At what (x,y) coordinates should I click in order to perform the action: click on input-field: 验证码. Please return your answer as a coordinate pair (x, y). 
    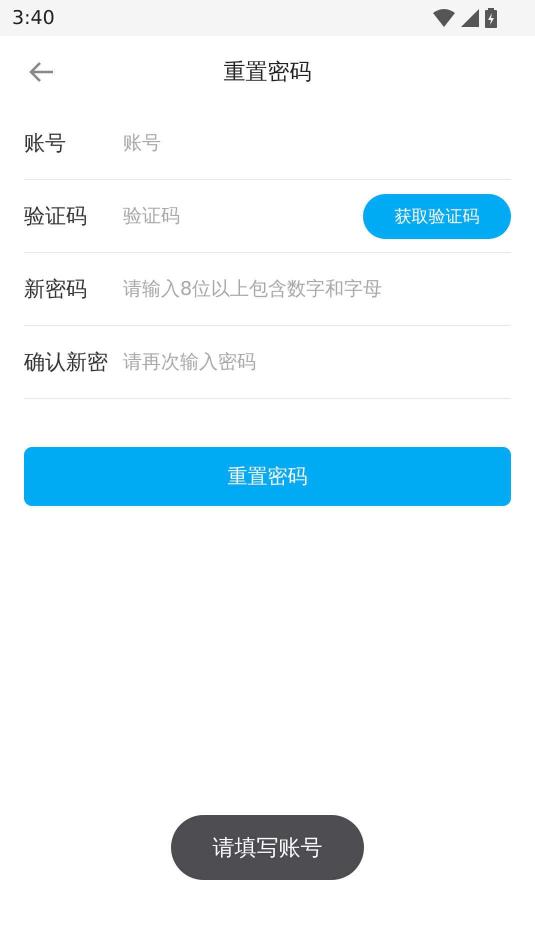
    Looking at the image, I should click on (243, 216).